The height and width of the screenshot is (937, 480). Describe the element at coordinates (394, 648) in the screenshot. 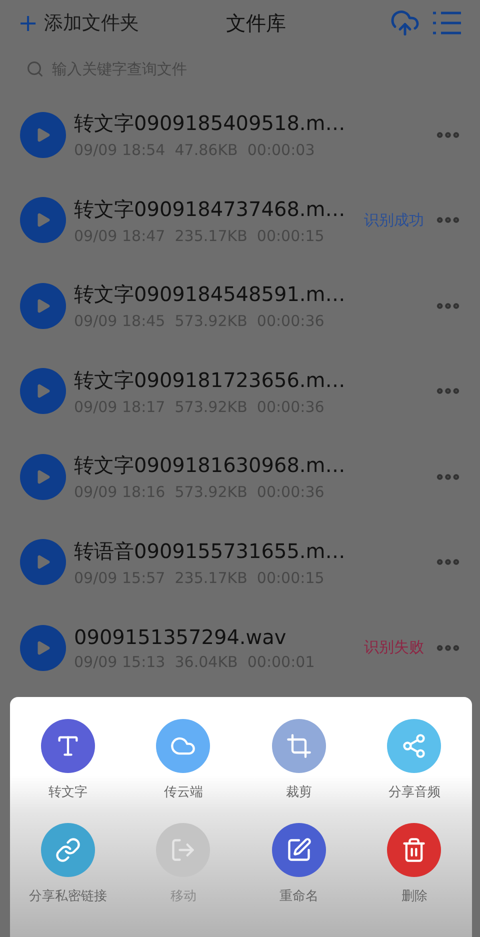

I see `status-label: 识别失败` at that location.